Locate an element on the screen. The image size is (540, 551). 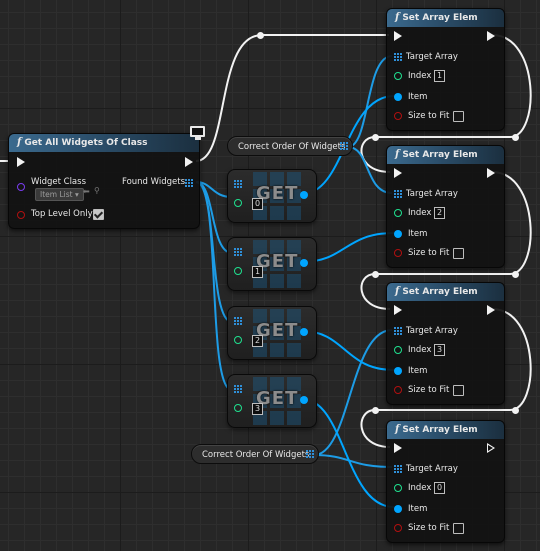
variable-label: Correct Order Of Widgets is located at coordinates (292, 147).